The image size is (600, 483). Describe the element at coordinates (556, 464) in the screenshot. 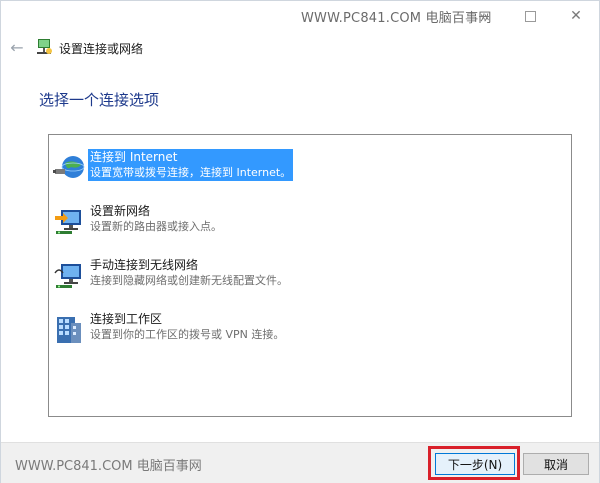

I see `cancel-button: 取消` at that location.